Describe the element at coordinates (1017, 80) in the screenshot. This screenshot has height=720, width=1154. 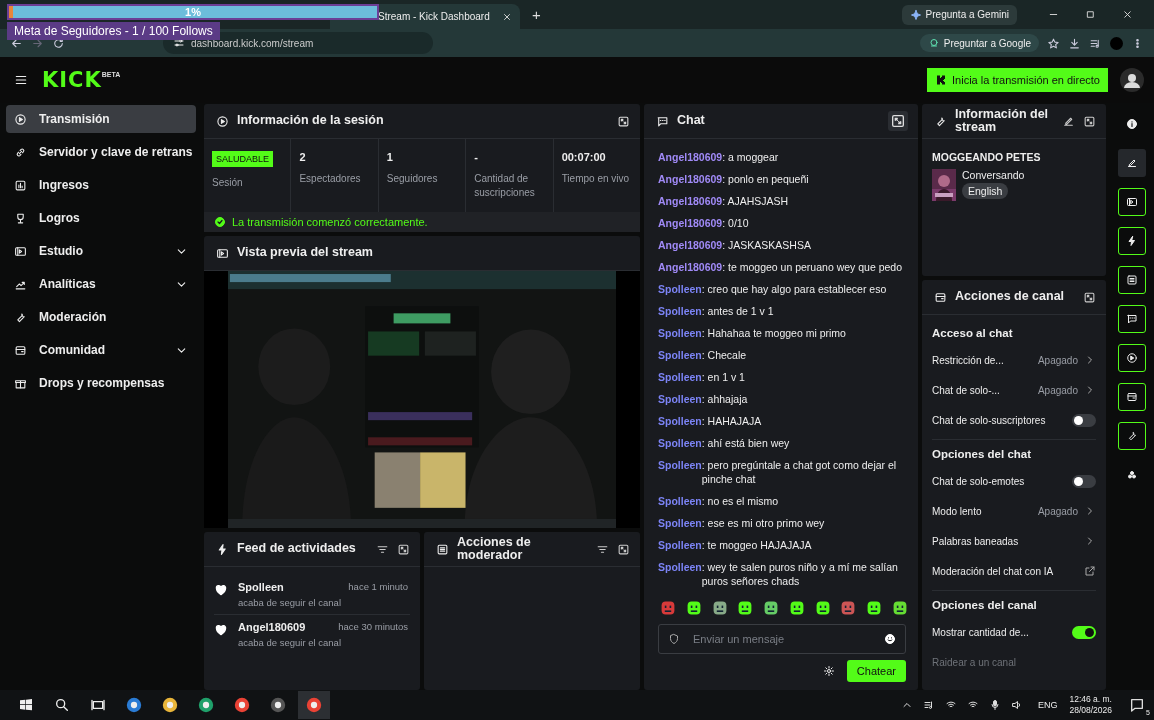
I see `go-live-button: Inicia la transmisión en directo` at that location.